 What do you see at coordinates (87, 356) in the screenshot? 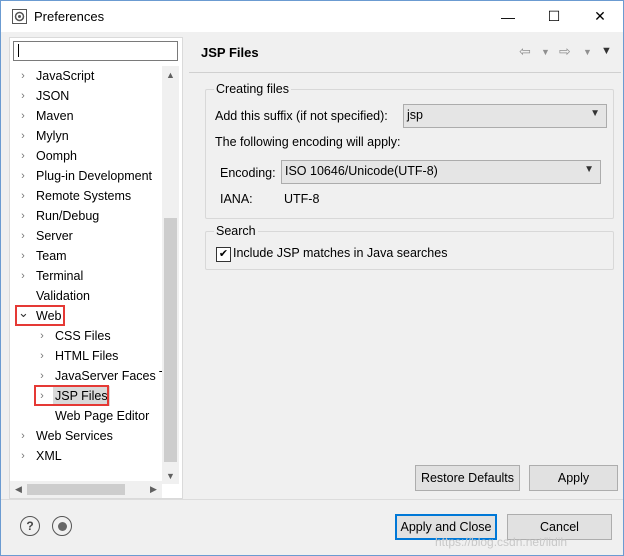
I see `tree-item-label: HTML Files` at bounding box center [87, 356].